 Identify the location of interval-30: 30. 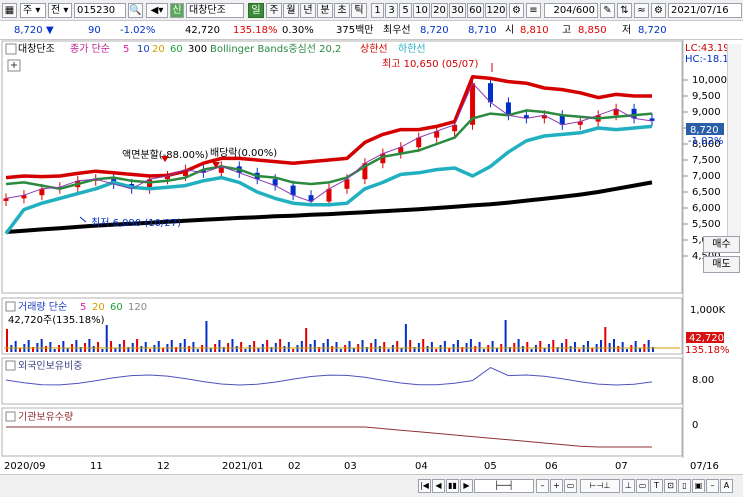
(457, 10).